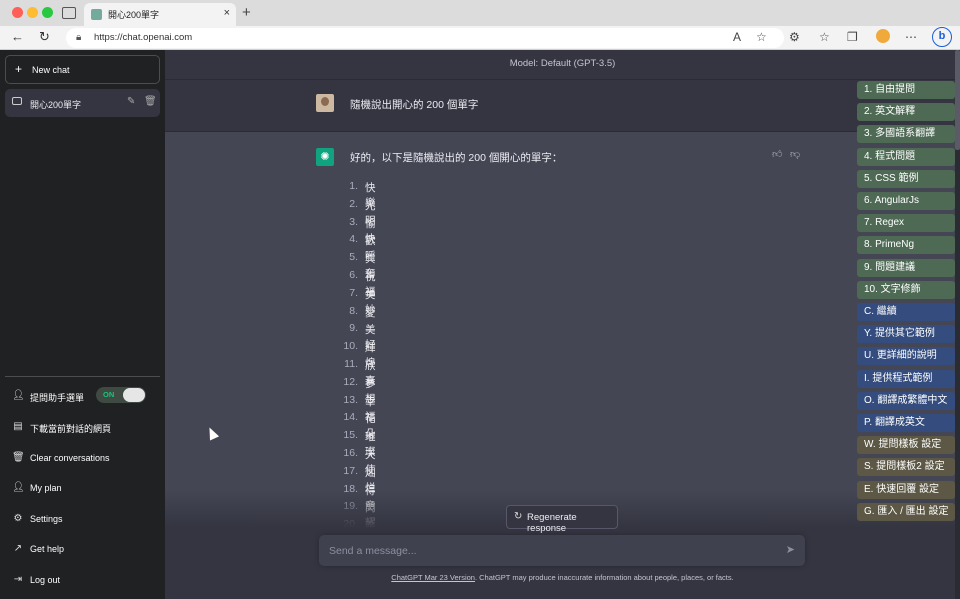 Image resolution: width=960 pixels, height=599 pixels. I want to click on prompt-button: U. 更詳細的說明, so click(906, 356).